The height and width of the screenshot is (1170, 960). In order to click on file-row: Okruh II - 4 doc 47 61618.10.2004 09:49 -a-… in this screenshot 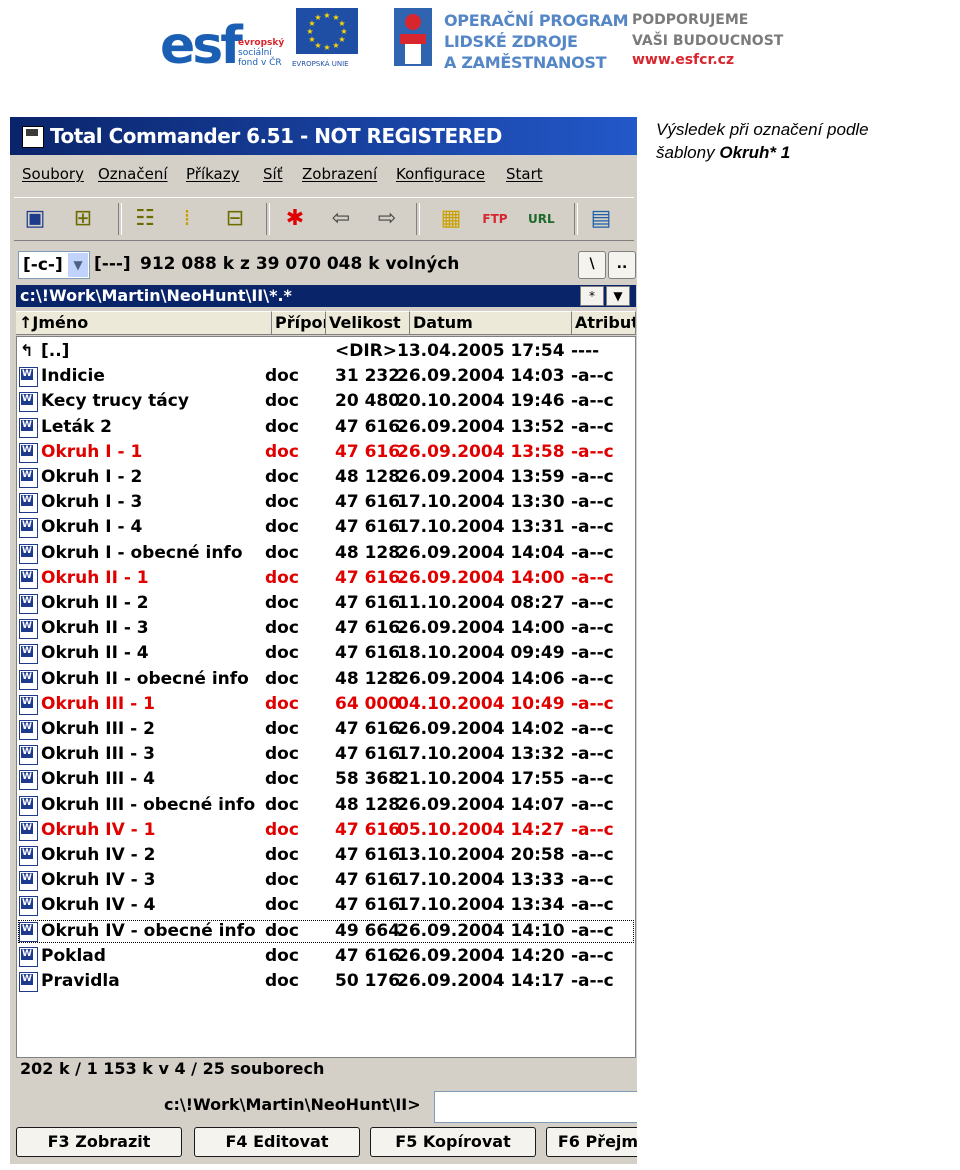, I will do `click(326, 653)`.